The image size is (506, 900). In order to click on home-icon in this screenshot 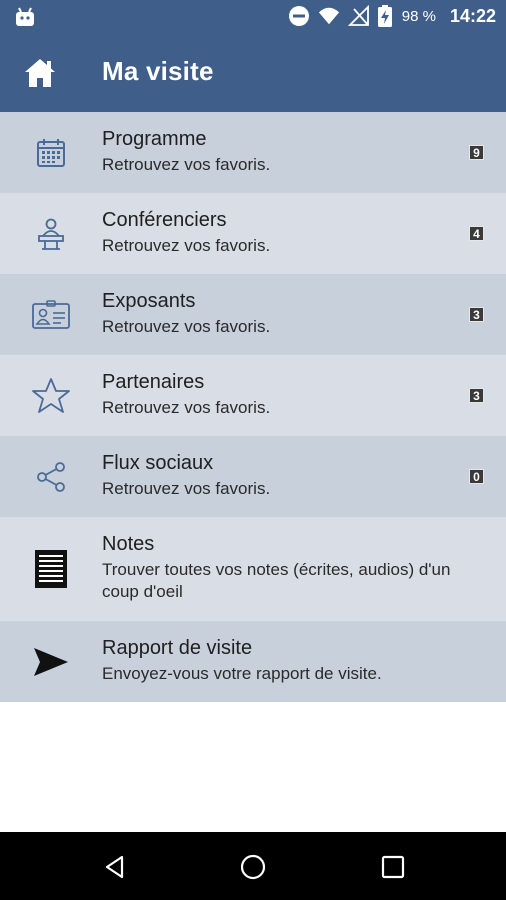, I will do `click(40, 73)`.